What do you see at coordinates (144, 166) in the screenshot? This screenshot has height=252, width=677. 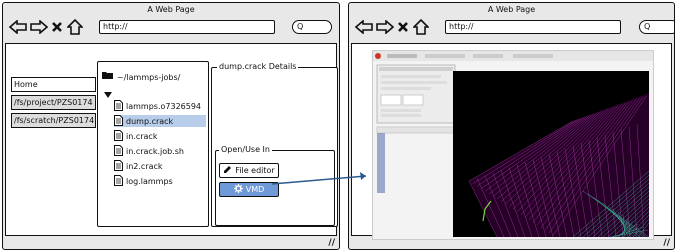 I see `file-name: in2.crack` at bounding box center [144, 166].